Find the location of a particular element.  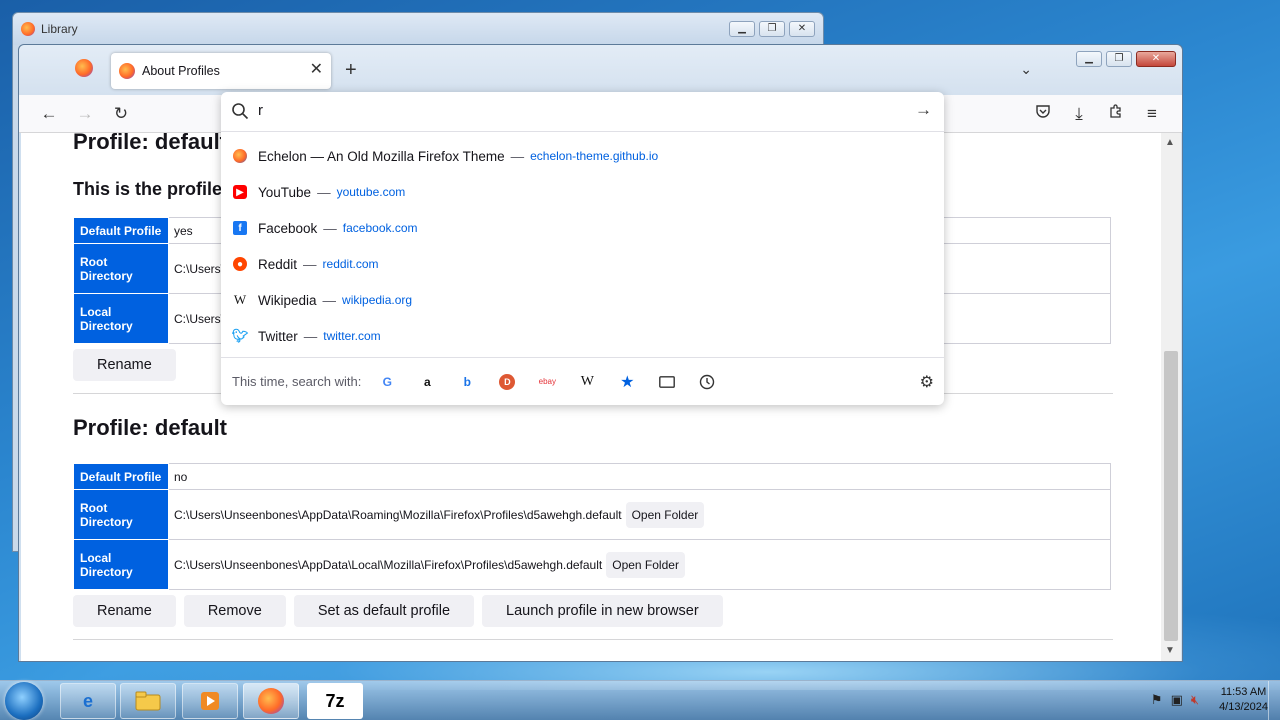

volume-muted-icon: 🔇︎ is located at coordinates (1195, 700).